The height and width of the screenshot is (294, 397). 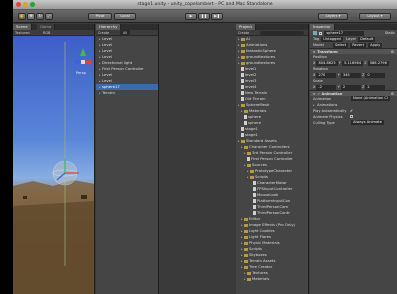 What do you see at coordinates (84, 197) in the screenshot?
I see `terrain-rock` at bounding box center [84, 197].